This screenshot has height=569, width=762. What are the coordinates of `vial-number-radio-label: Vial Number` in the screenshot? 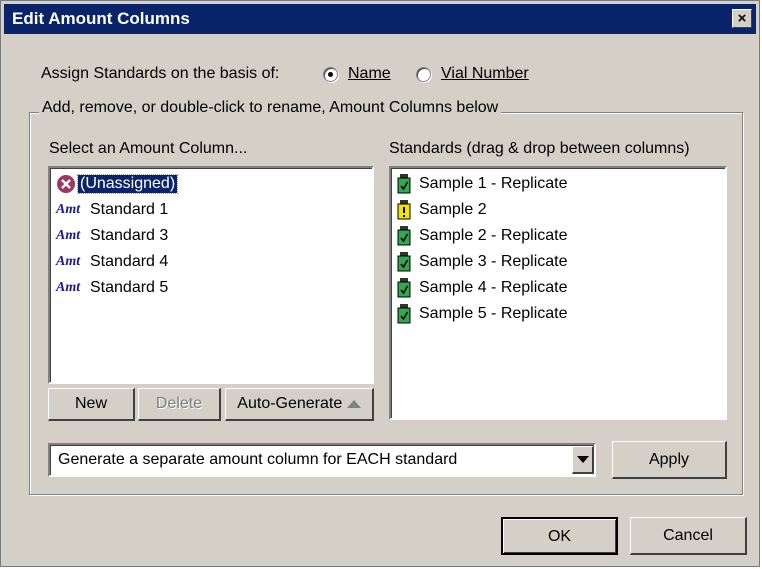 It's located at (485, 74).